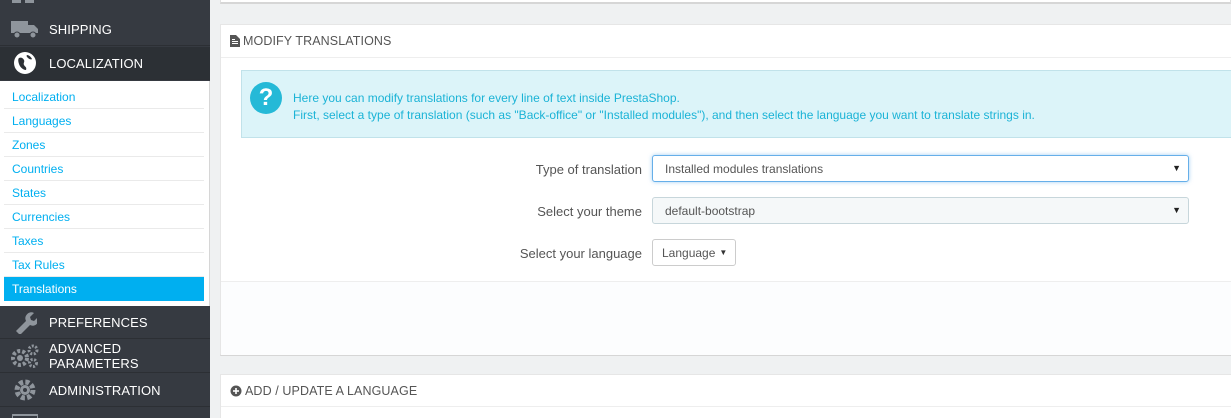 This screenshot has height=418, width=1231. Describe the element at coordinates (25, 2) in the screenshot. I see `catalog-icon` at that location.